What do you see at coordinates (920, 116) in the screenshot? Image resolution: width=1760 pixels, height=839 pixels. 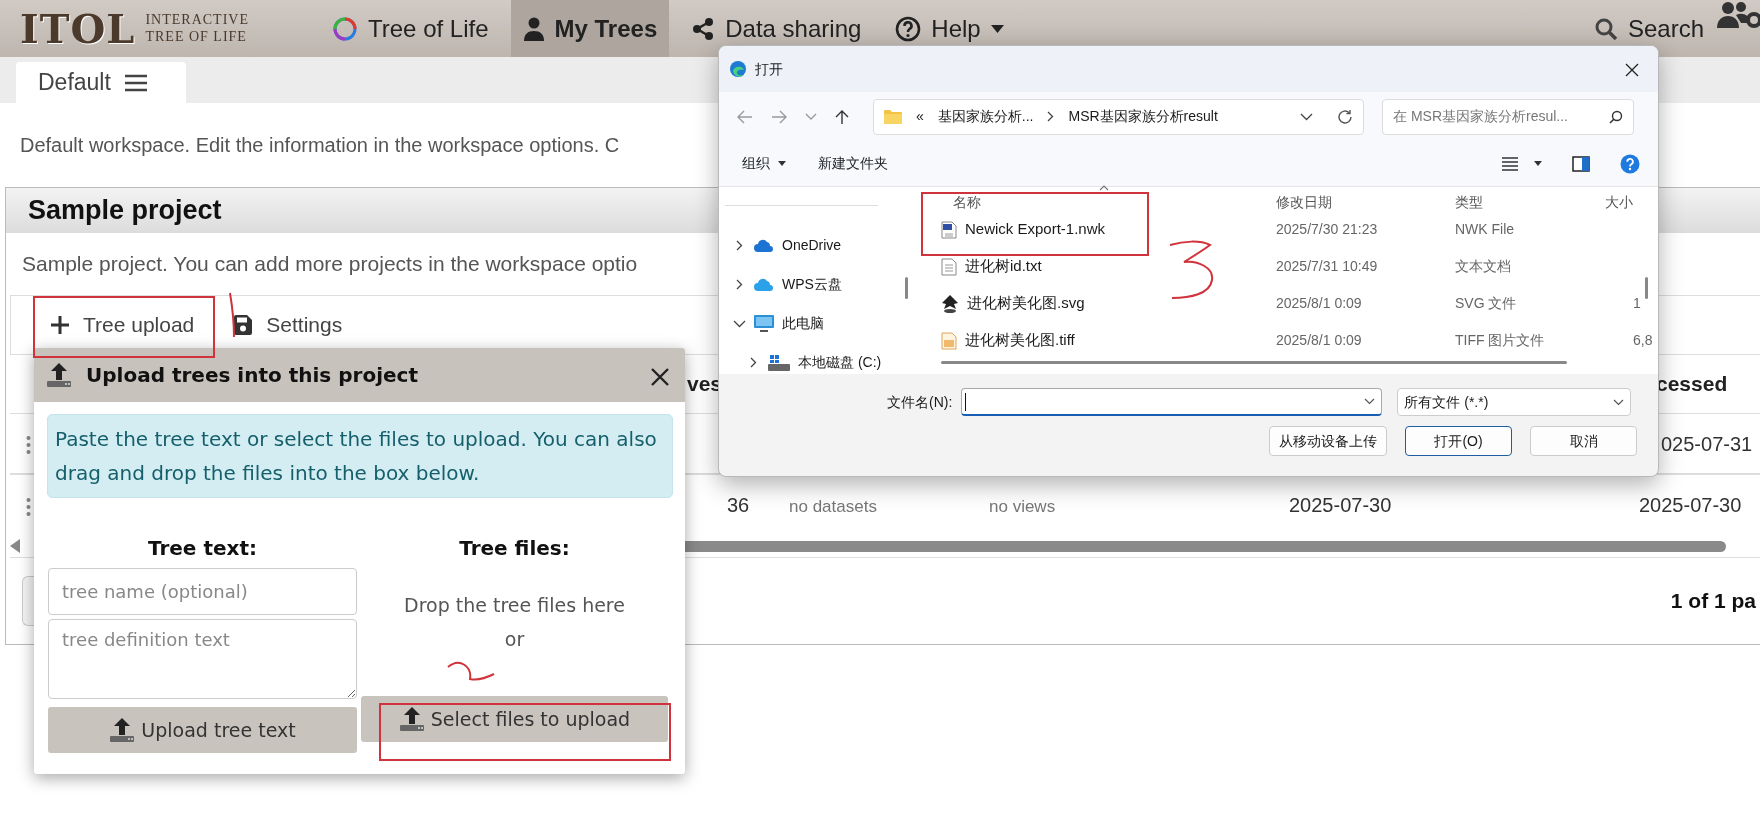 I see `breadcrumb-overflow: «` at bounding box center [920, 116].